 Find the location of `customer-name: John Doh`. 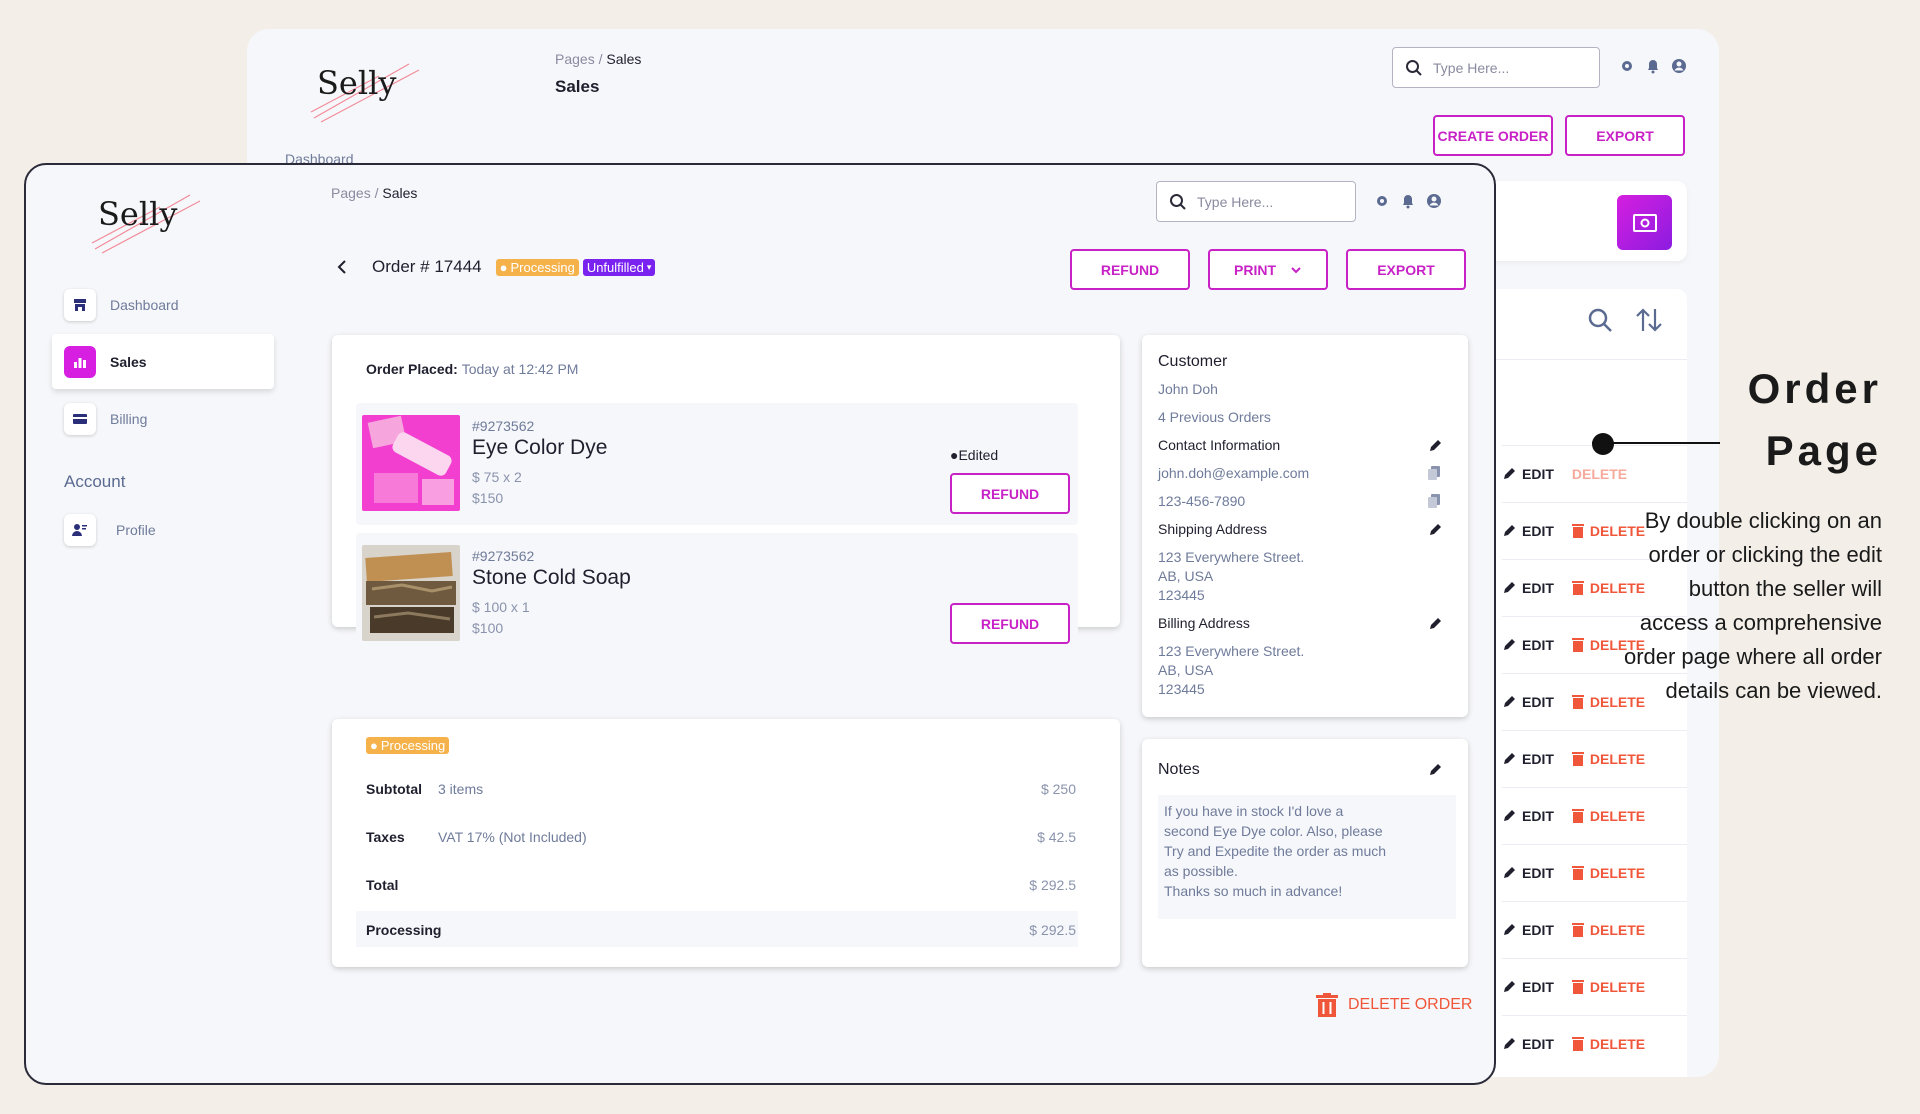

customer-name: John Doh is located at coordinates (1188, 389).